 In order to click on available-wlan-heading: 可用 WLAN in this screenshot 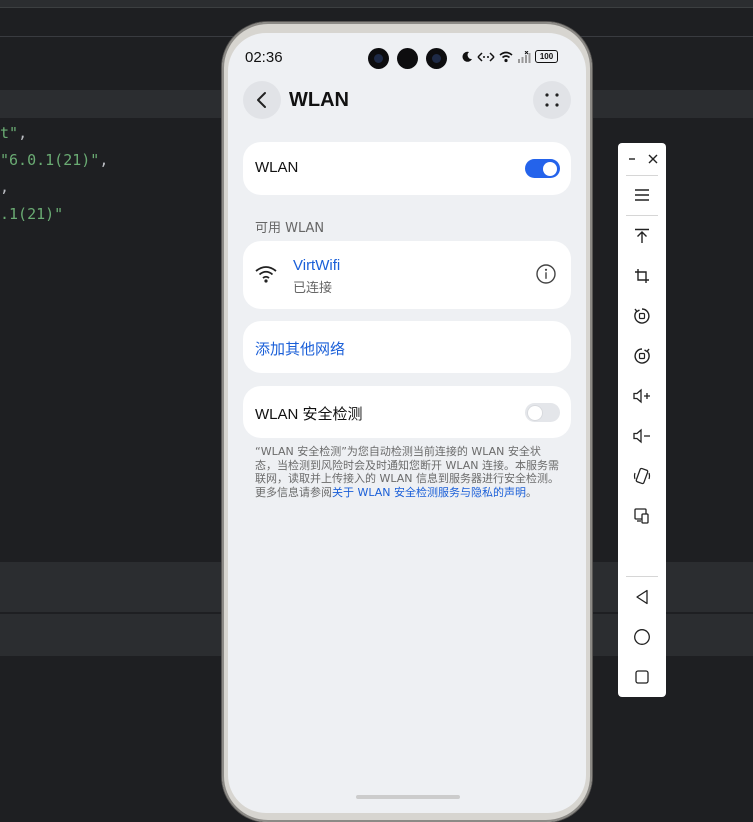, I will do `click(290, 228)`.